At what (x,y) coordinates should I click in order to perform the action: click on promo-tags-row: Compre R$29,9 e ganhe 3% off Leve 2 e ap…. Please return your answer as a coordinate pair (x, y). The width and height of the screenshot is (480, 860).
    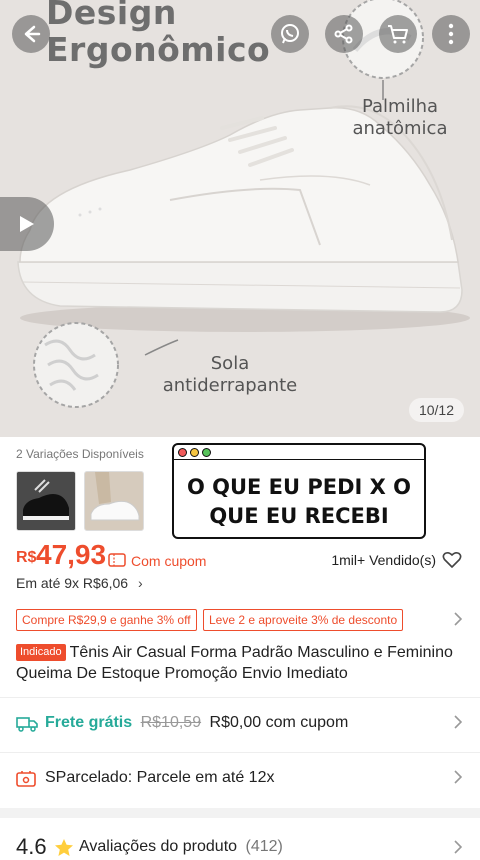
    Looking at the image, I should click on (241, 620).